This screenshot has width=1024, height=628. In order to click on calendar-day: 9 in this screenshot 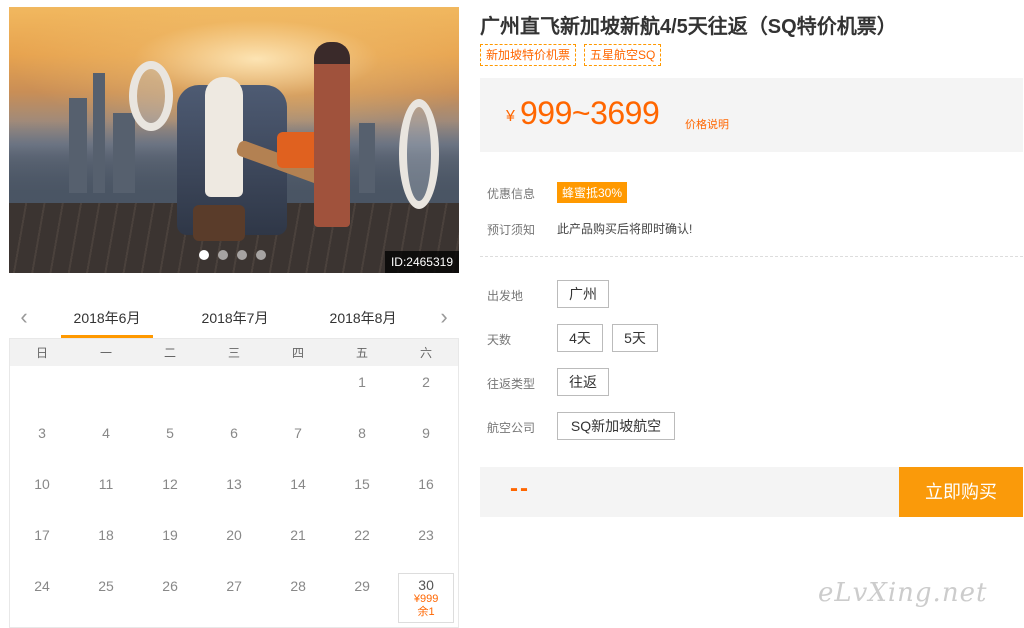, I will do `click(426, 442)`.